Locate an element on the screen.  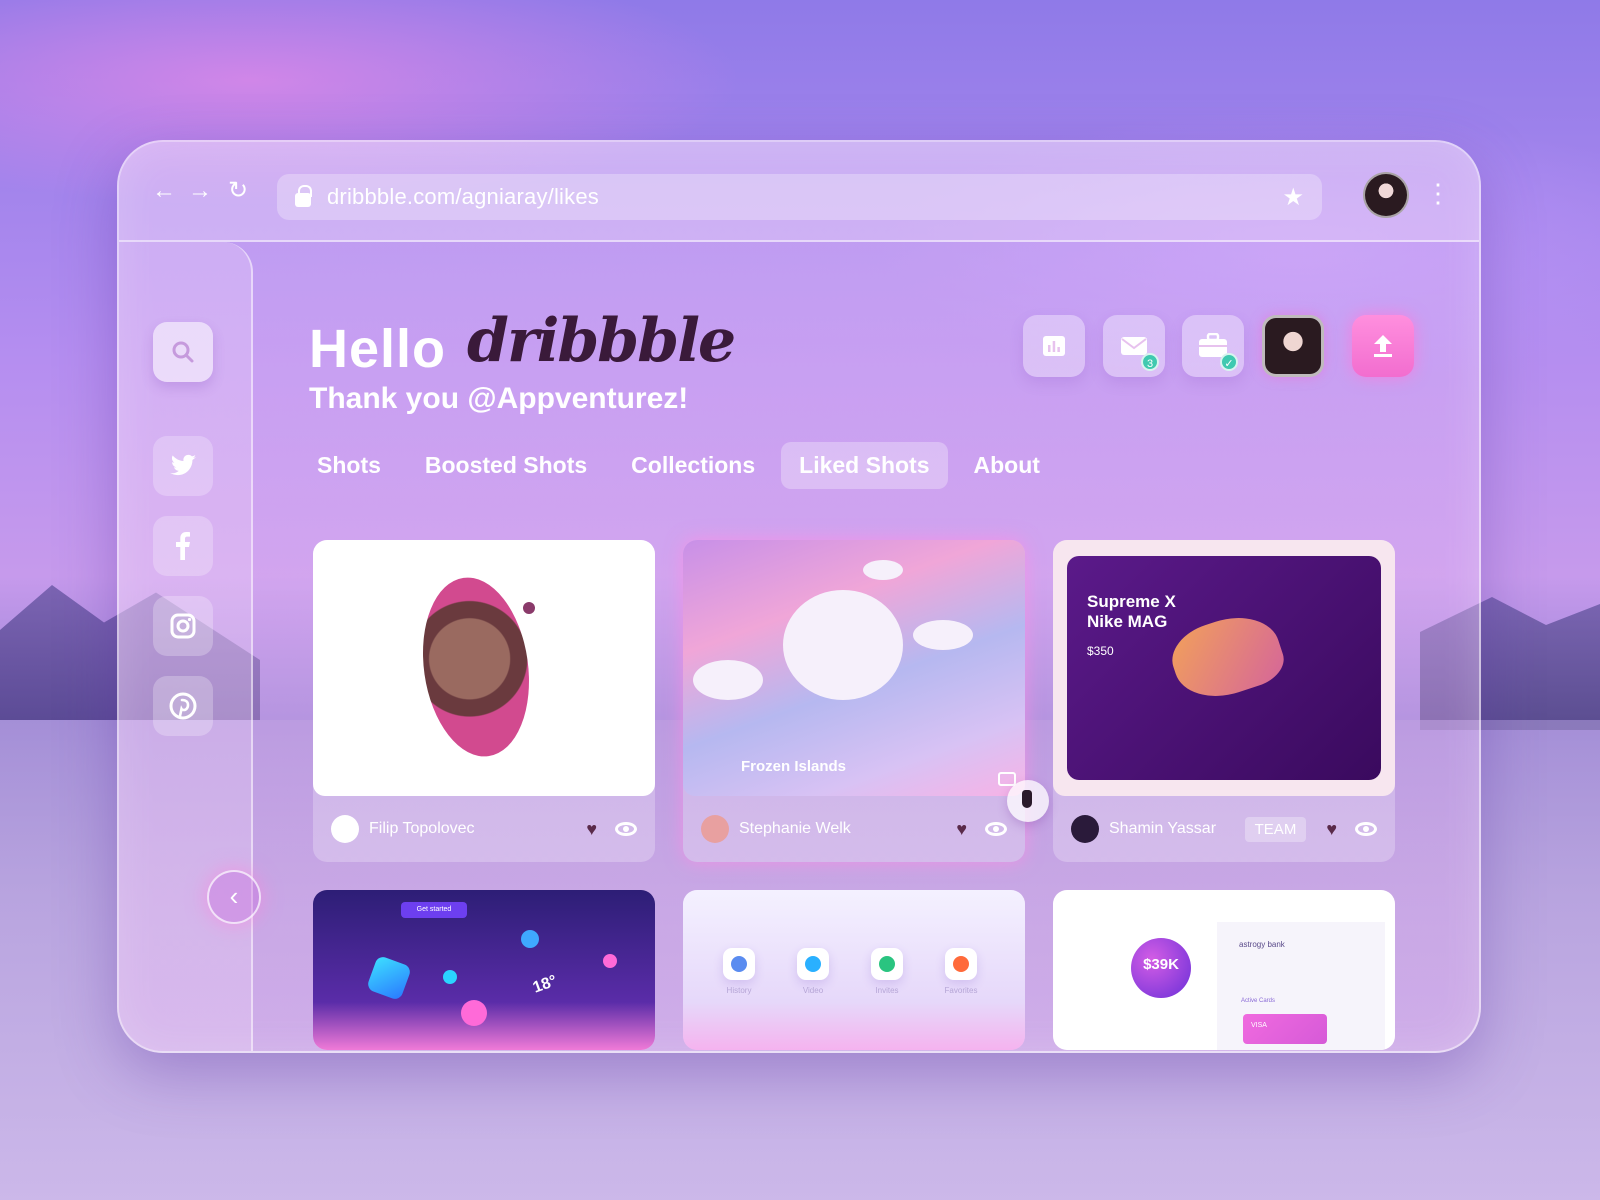
favorites-icon is located at coordinates (961, 964).